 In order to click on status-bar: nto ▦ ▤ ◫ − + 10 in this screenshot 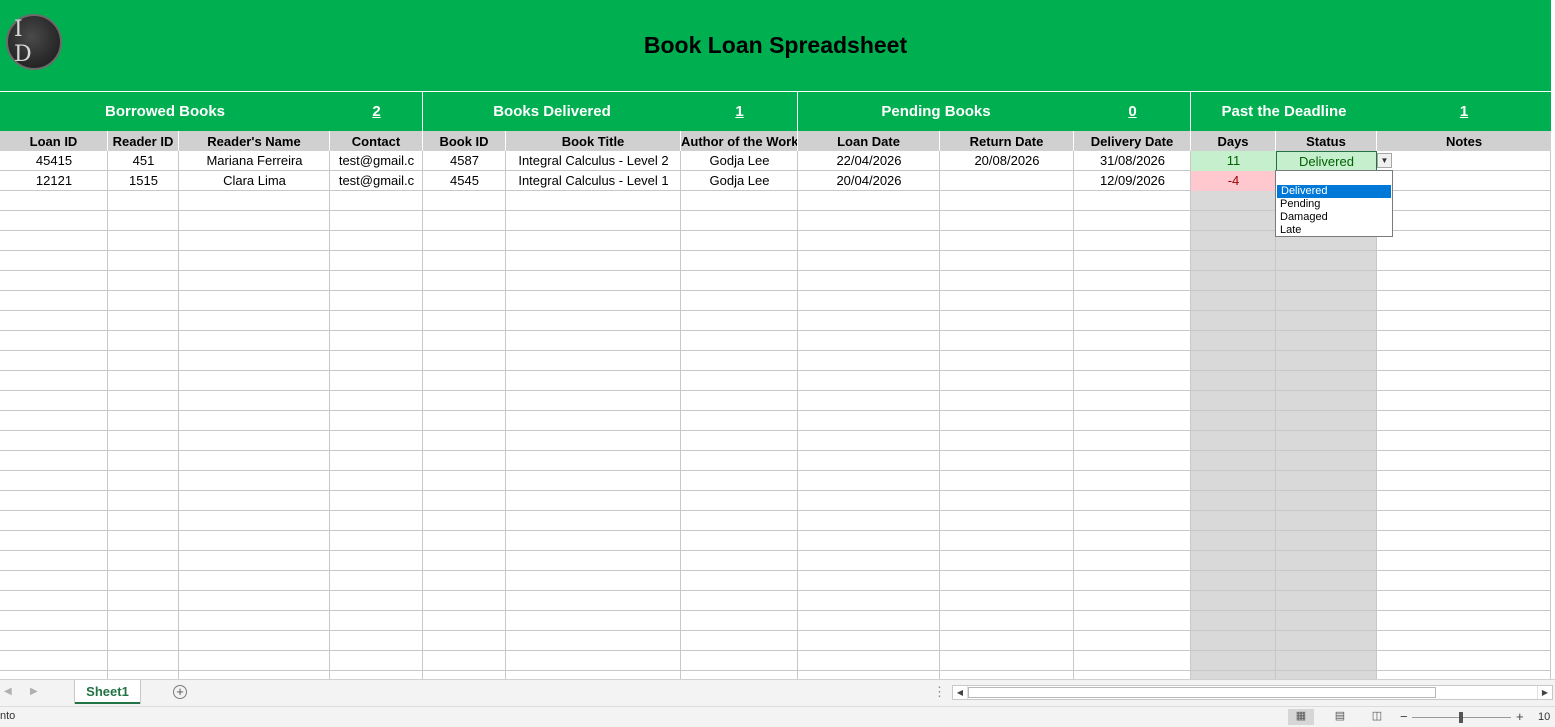, I will do `click(777, 716)`.